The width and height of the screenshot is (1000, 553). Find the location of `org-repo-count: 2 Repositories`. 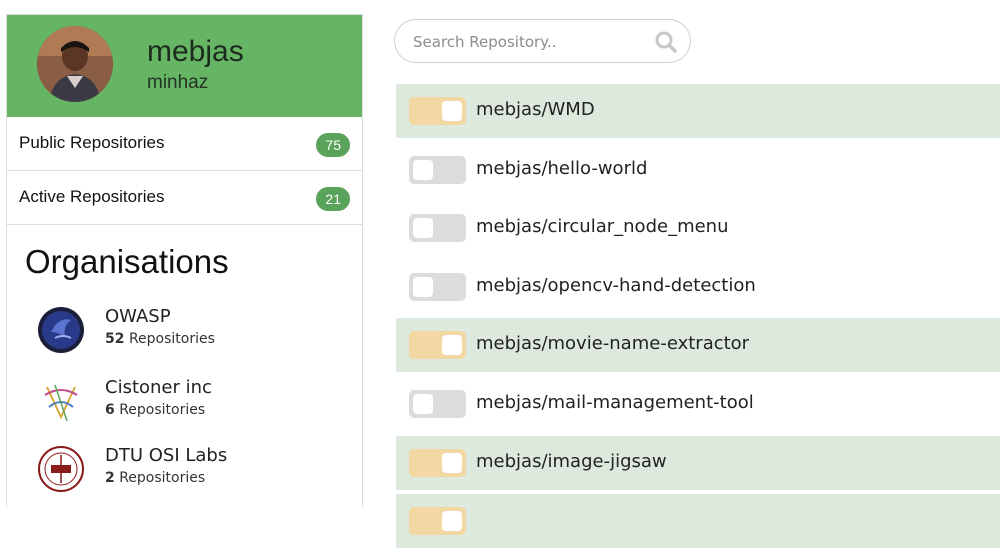

org-repo-count: 2 Repositories is located at coordinates (155, 478).